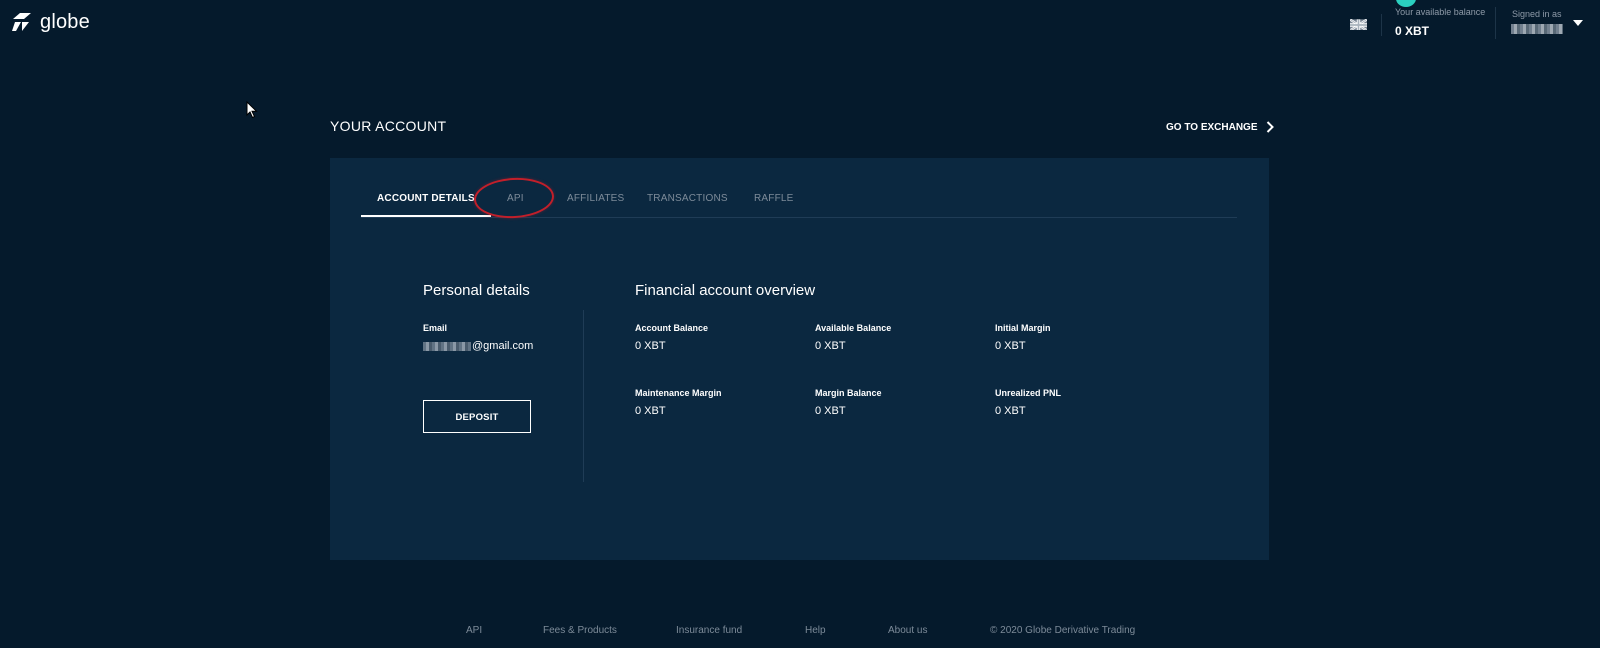  I want to click on email-value: @gmail.com, so click(478, 346).